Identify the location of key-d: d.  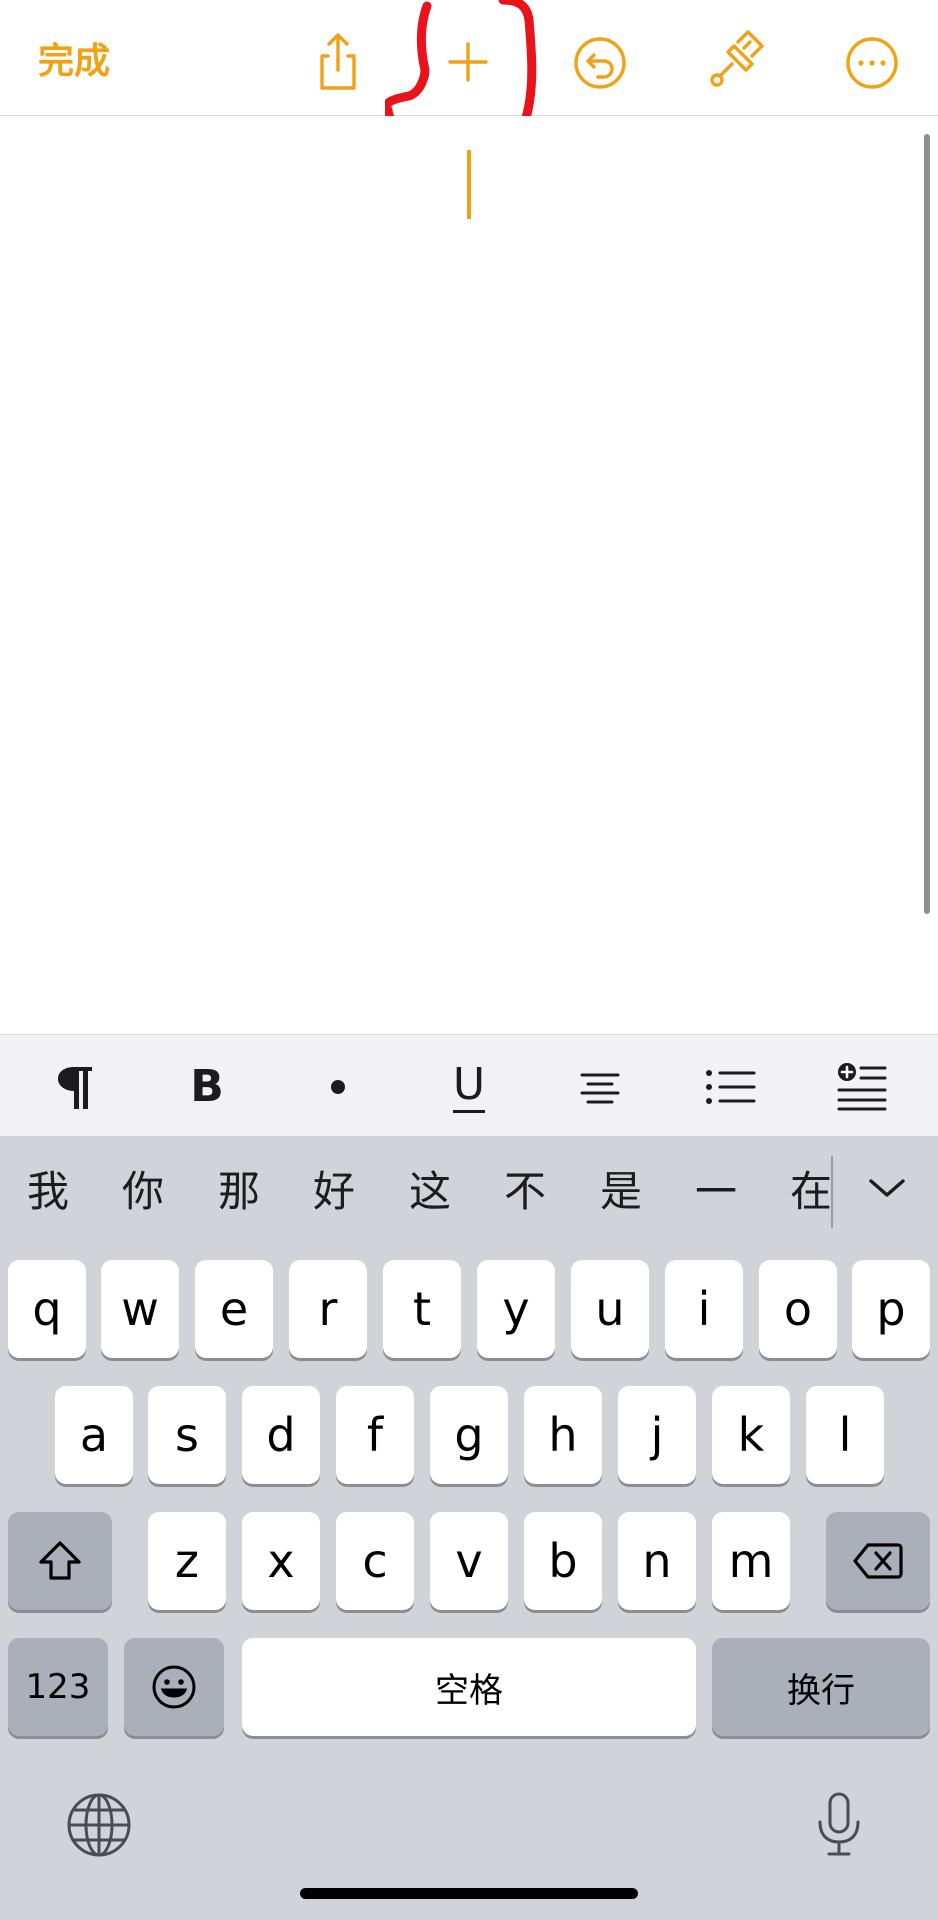
(281, 1435).